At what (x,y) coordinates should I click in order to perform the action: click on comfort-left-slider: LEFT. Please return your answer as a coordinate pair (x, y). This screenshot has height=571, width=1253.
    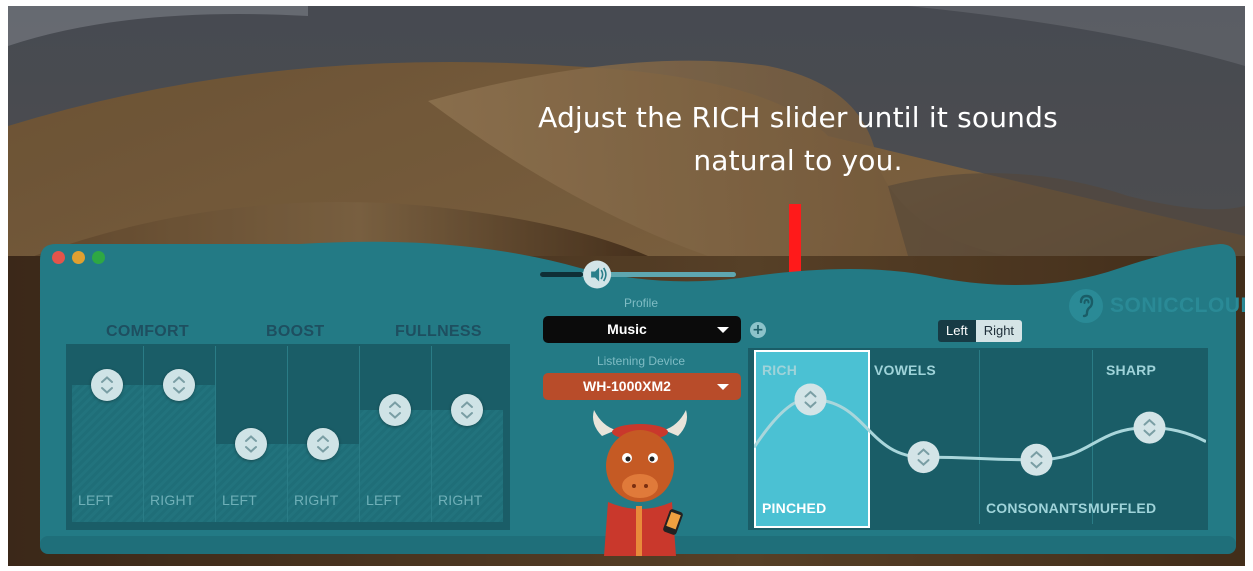
    Looking at the image, I should click on (108, 434).